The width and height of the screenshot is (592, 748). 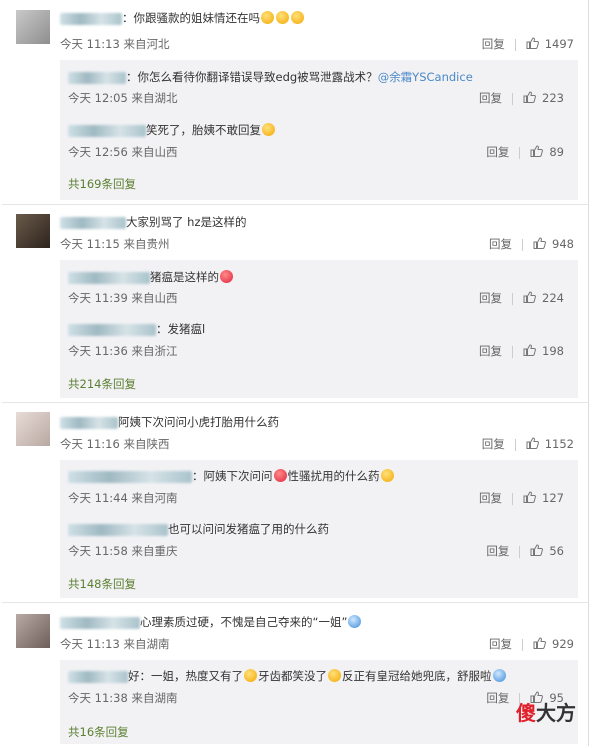 What do you see at coordinates (211, 622) in the screenshot?
I see `comment-body: 心理素质过硬，不愧是自己夺来的“一姐”` at bounding box center [211, 622].